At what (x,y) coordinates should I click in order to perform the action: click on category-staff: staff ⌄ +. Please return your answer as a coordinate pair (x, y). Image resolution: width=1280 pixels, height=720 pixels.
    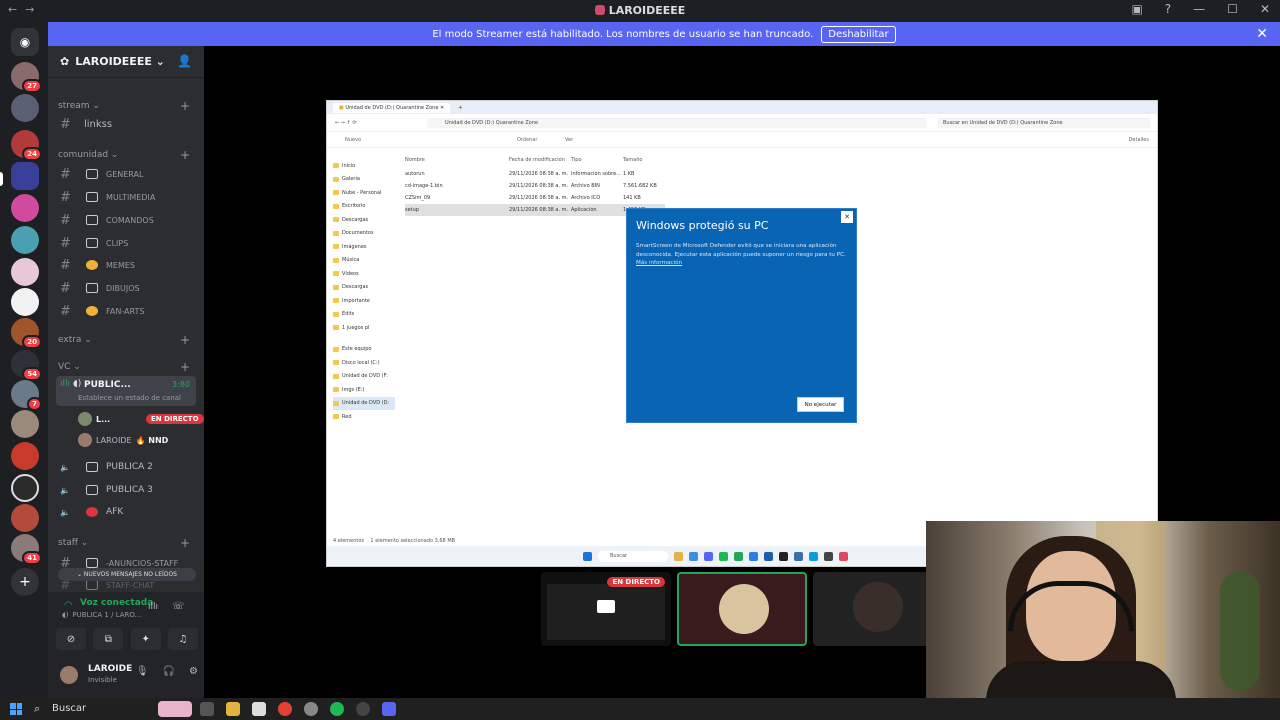
    Looking at the image, I should click on (124, 543).